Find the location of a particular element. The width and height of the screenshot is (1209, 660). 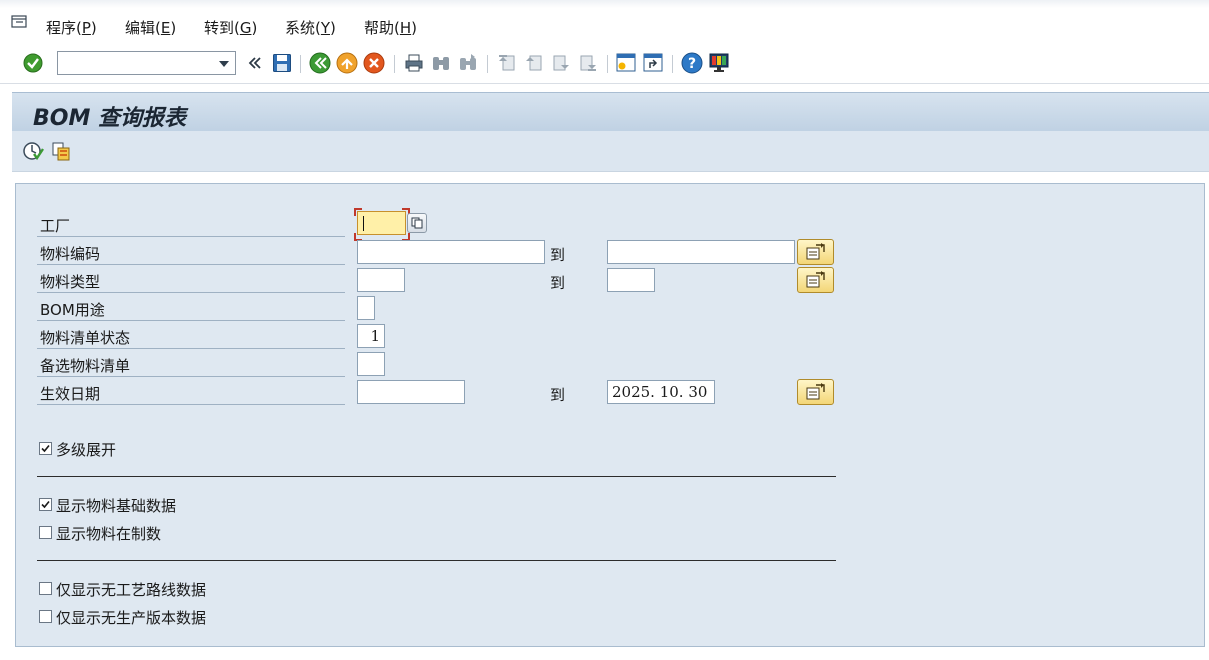

last-page-icon is located at coordinates (588, 63).